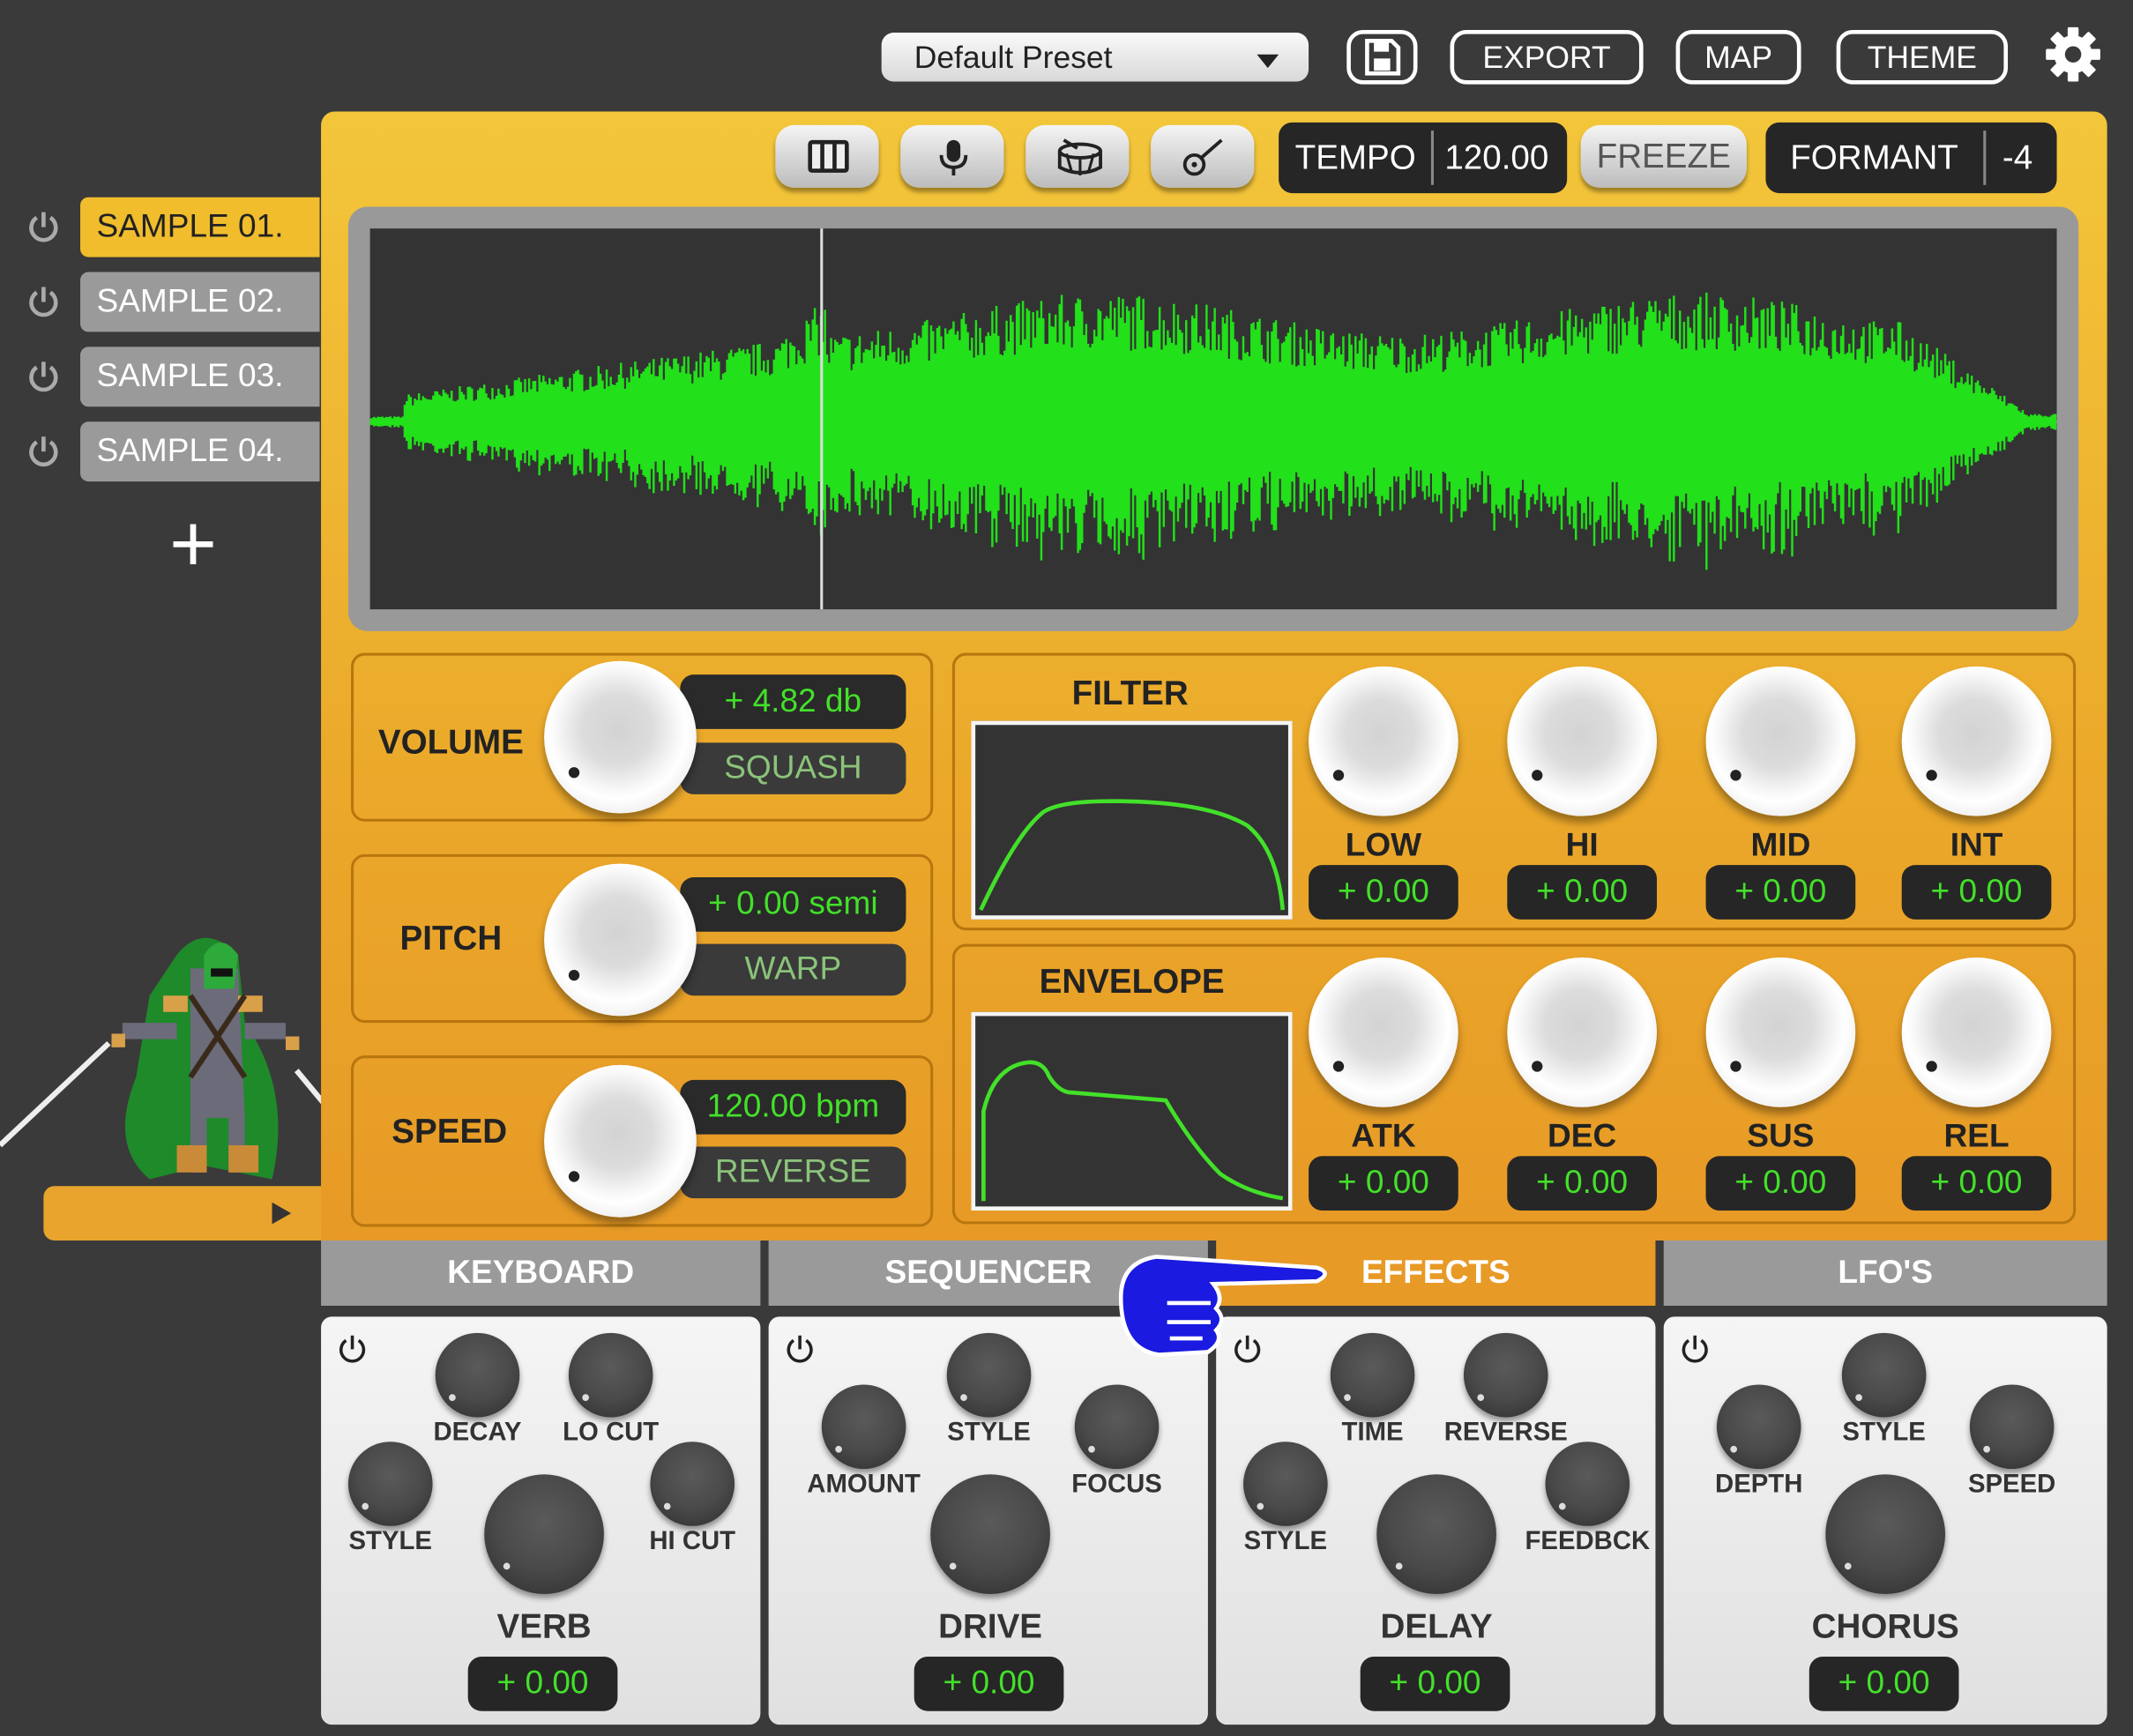 The width and height of the screenshot is (2133, 1736). I want to click on verb-style-knob, so click(390, 1484).